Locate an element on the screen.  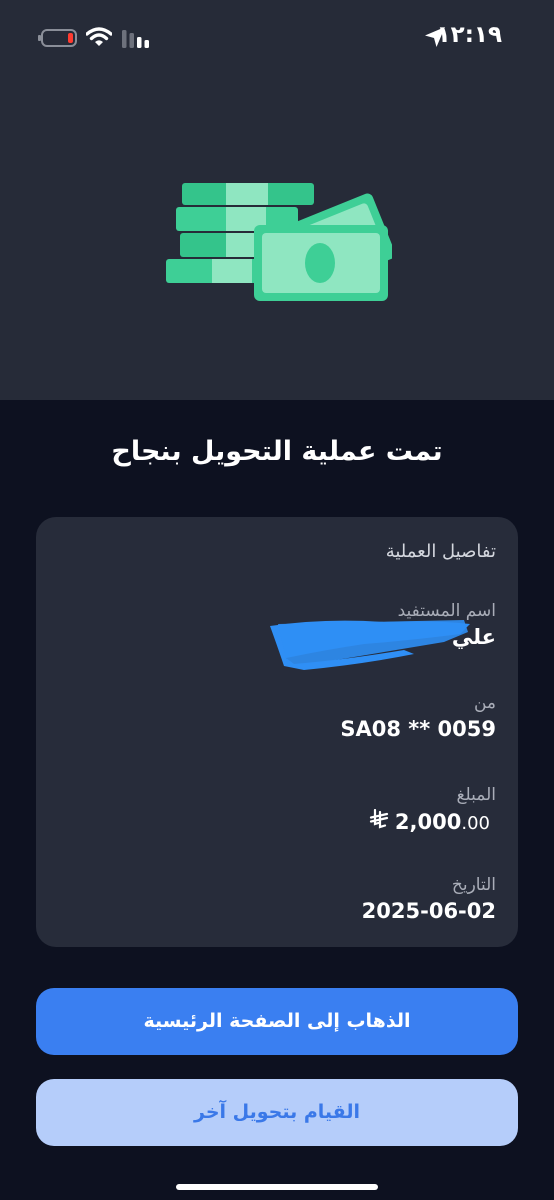
amount-value: 2,000.00 is located at coordinates (442, 822).